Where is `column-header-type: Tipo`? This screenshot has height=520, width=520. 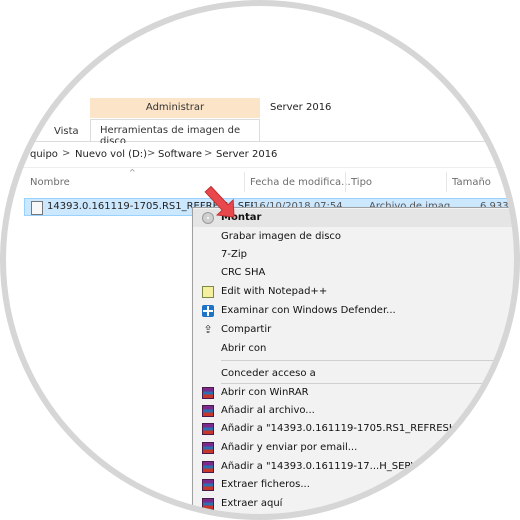 column-header-type: Tipo is located at coordinates (361, 182).